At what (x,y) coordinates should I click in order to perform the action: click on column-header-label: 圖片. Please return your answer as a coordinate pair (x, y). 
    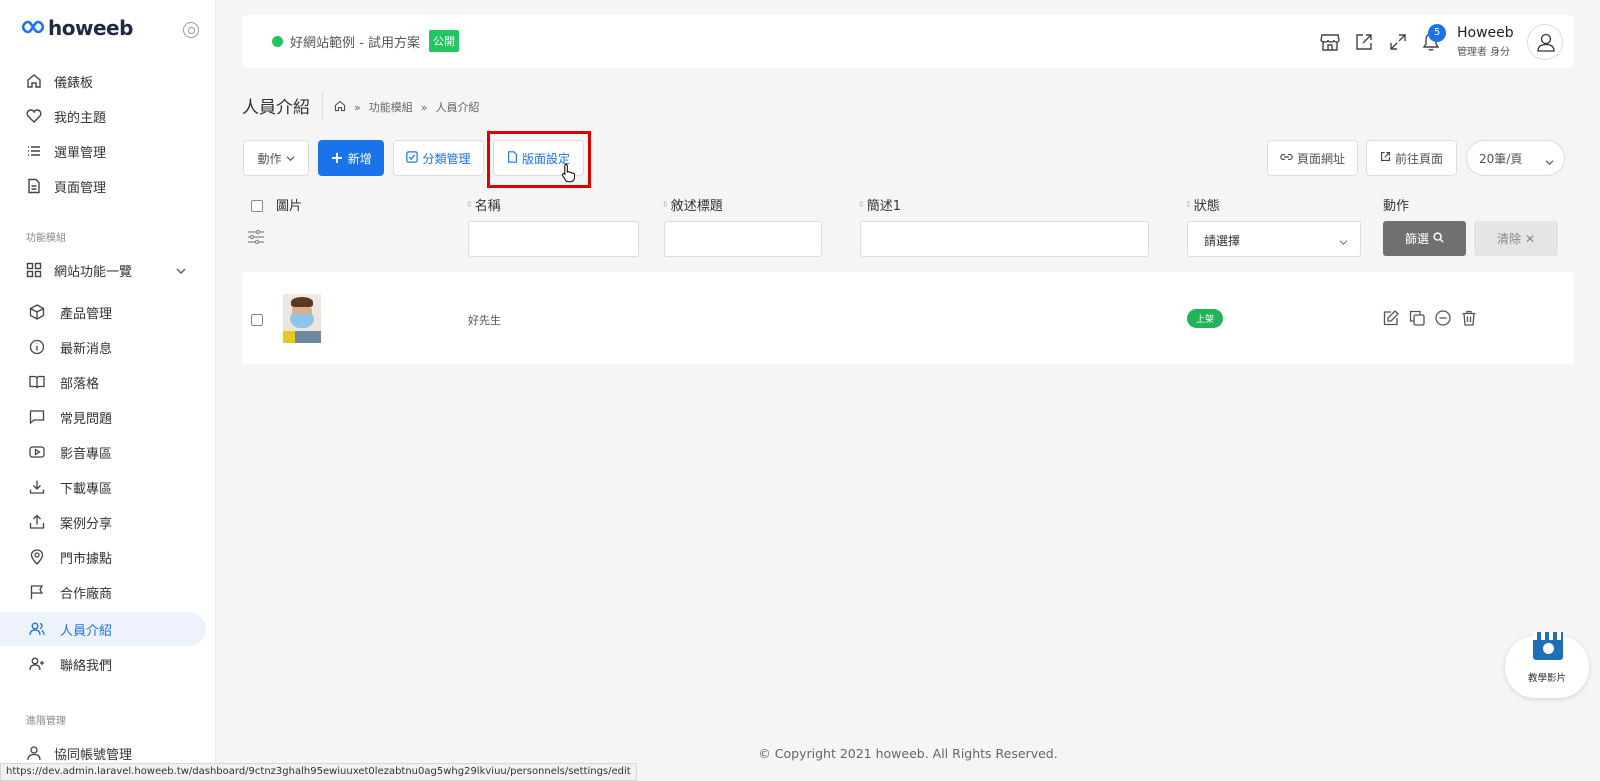
    Looking at the image, I should click on (289, 206).